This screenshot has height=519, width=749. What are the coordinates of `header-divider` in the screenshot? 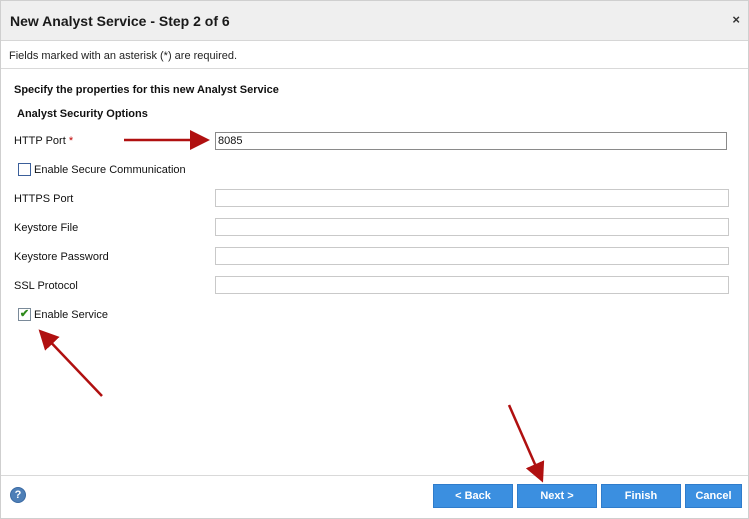 It's located at (374, 68).